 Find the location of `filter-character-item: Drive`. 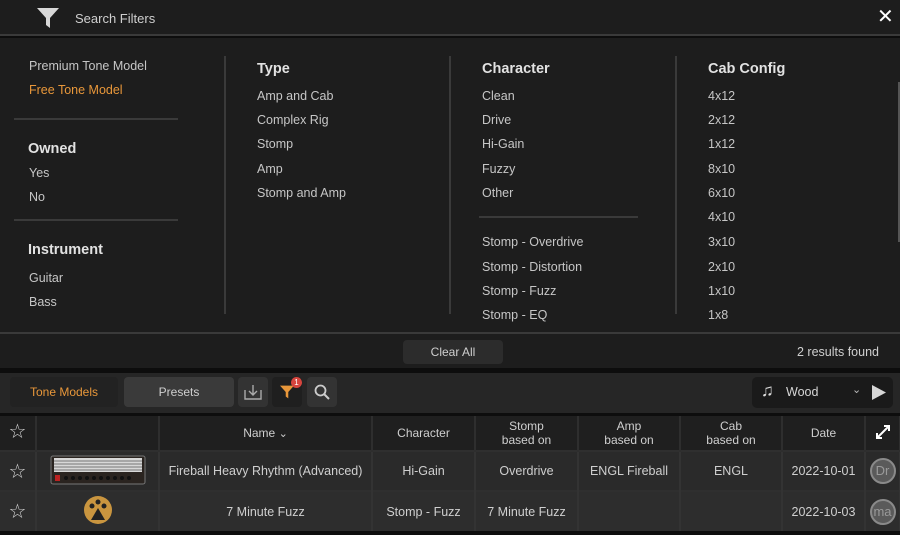

filter-character-item: Drive is located at coordinates (496, 120).